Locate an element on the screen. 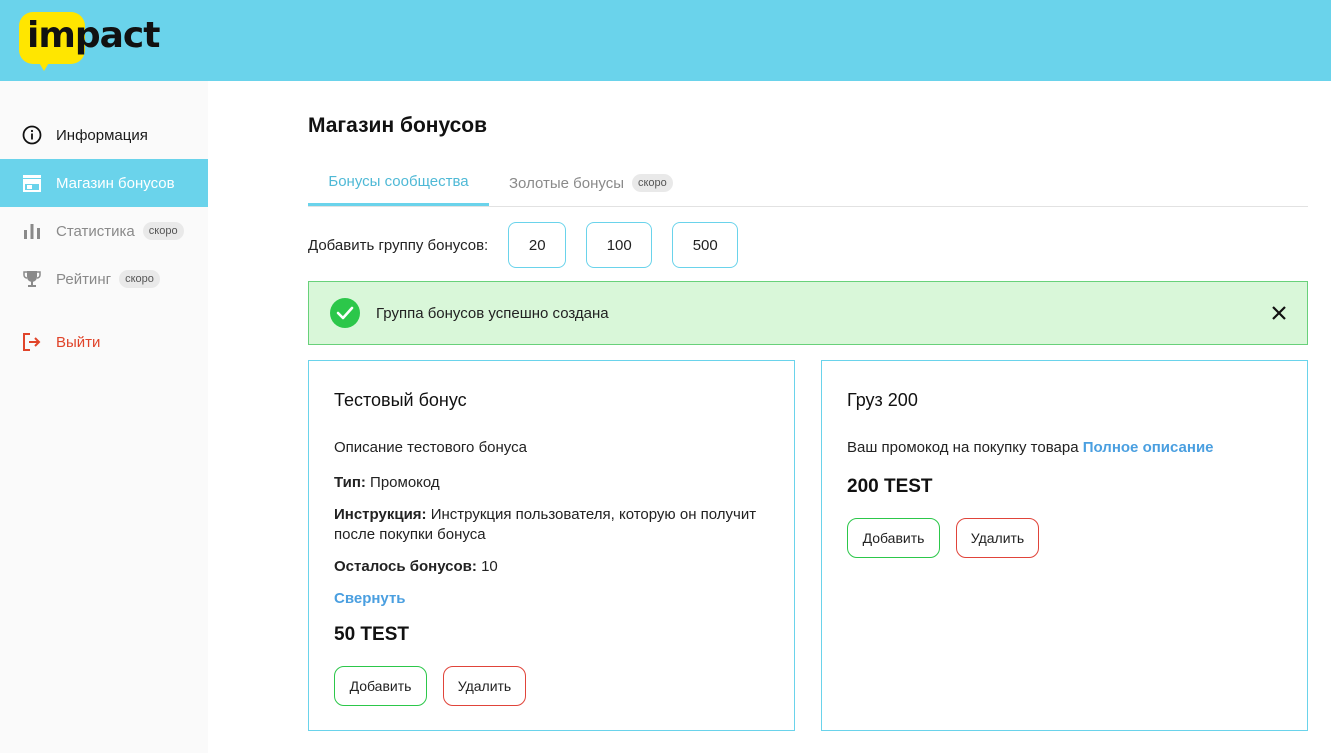  bonus-card-remaining: Осталось бонусов: 10 is located at coordinates (416, 567).